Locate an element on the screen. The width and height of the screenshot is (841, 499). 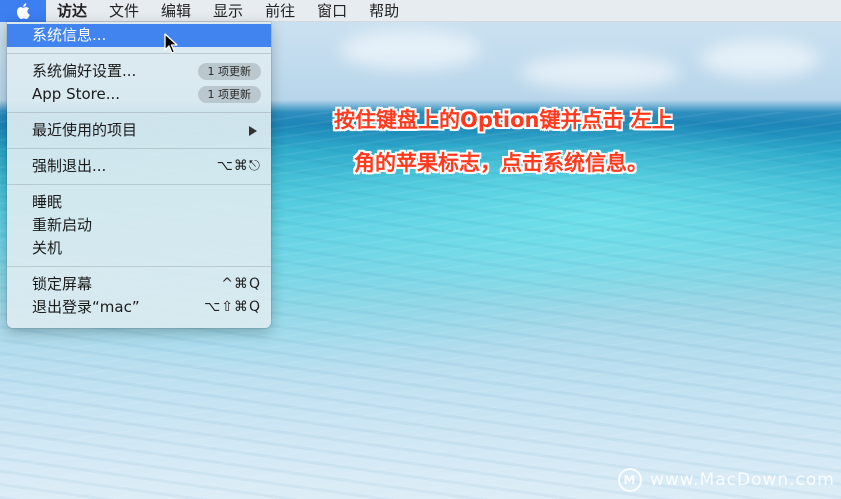
keyboard-shortcut: ⌥⇧⌘Q is located at coordinates (232, 307).